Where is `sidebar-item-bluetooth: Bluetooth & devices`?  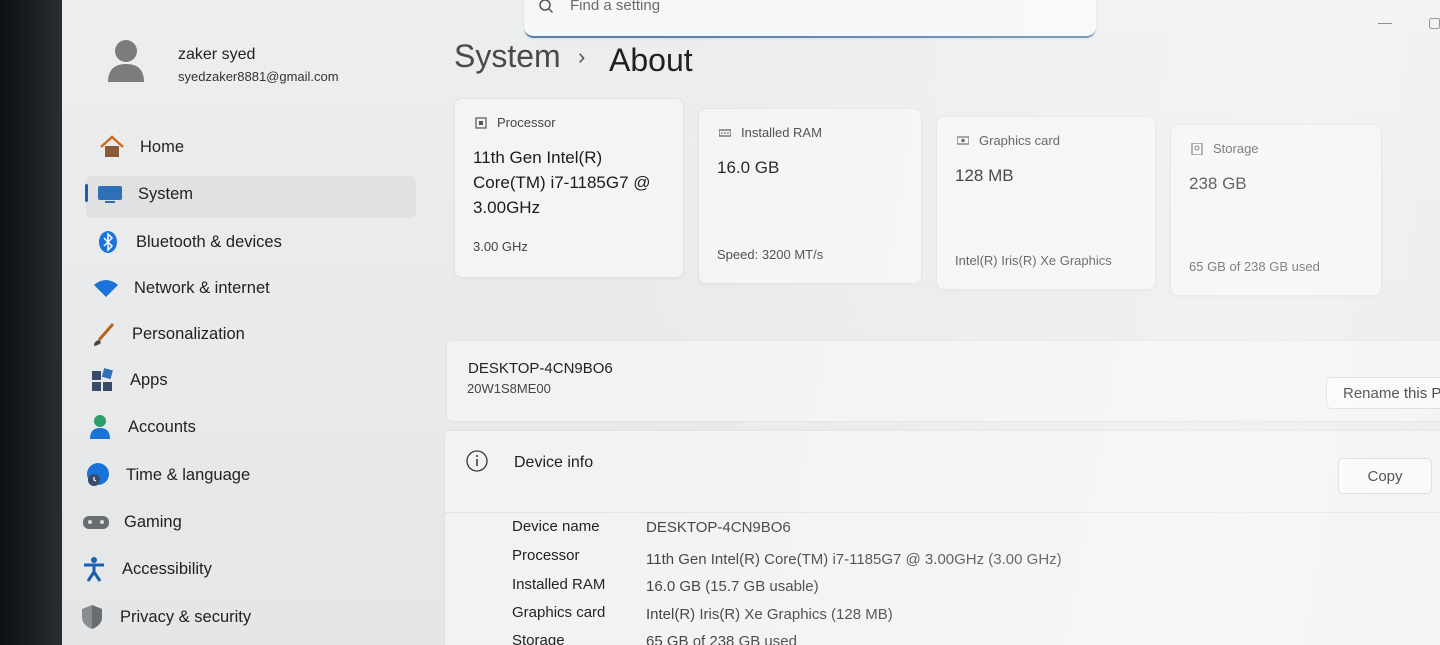
sidebar-item-bluetooth: Bluetooth & devices is located at coordinates (188, 242).